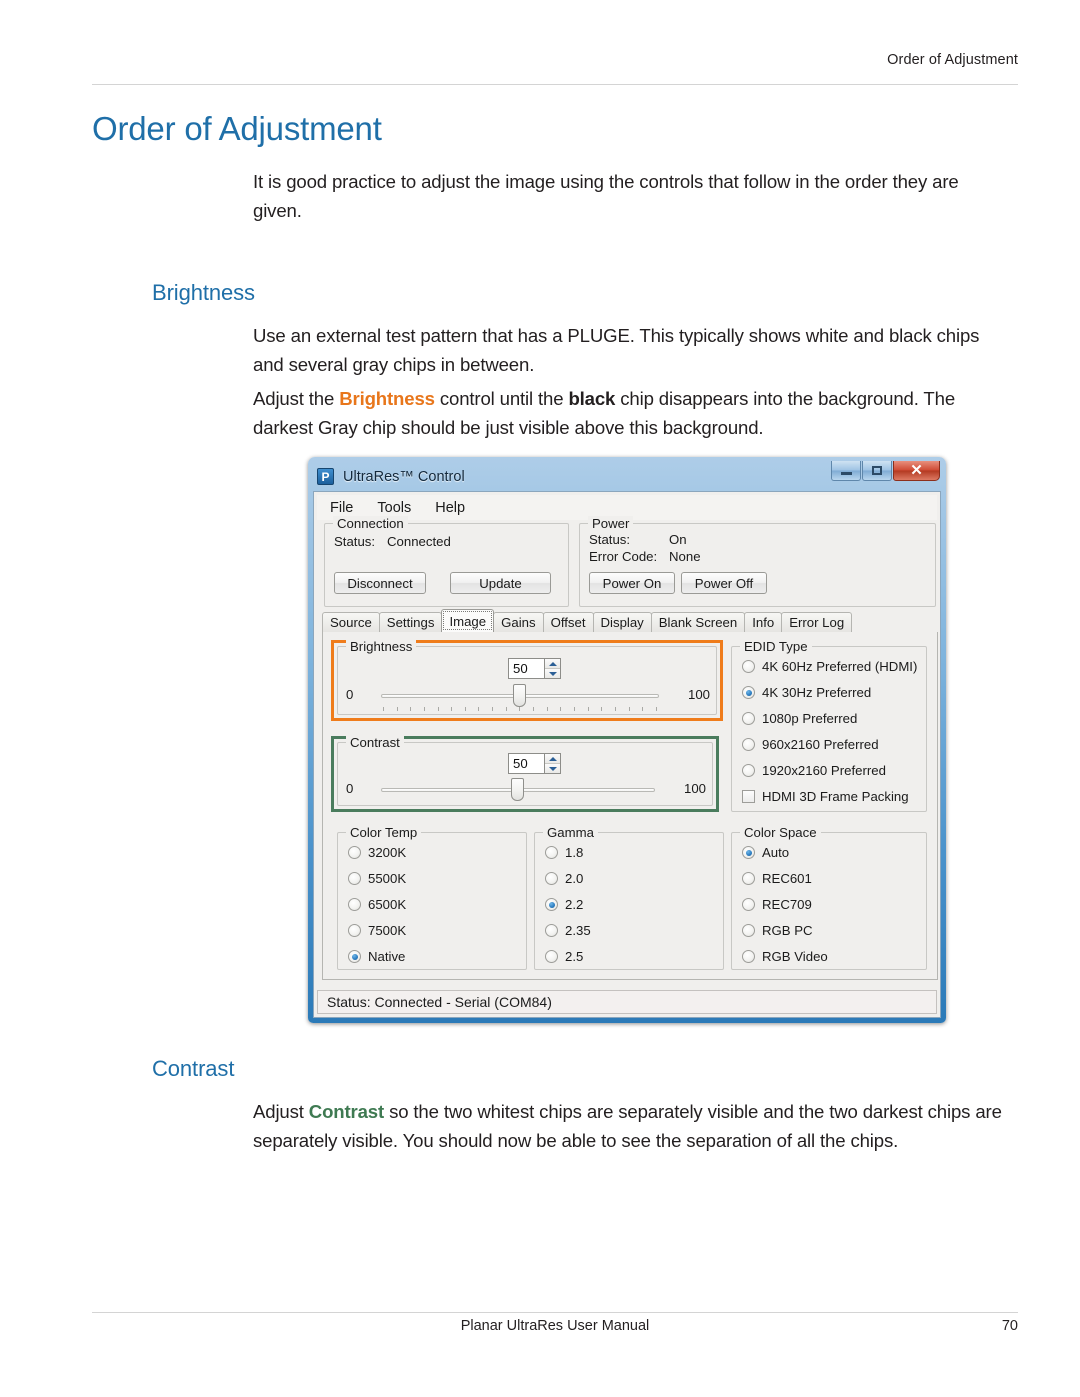  I want to click on menu-file: File, so click(341, 508).